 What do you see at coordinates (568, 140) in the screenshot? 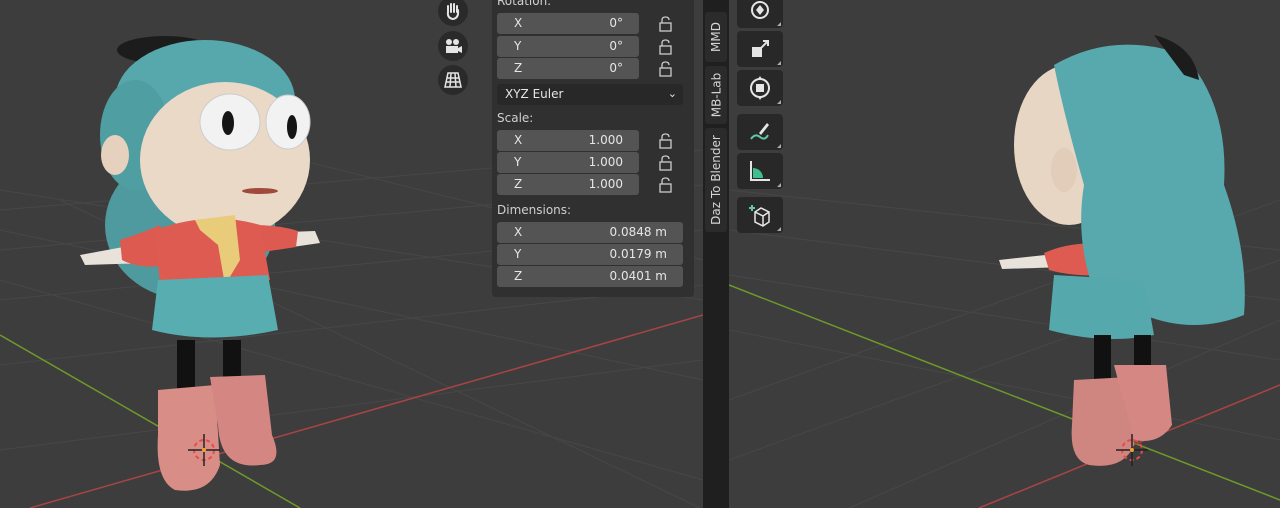
I see `scale-x-field: X 1.000` at bounding box center [568, 140].